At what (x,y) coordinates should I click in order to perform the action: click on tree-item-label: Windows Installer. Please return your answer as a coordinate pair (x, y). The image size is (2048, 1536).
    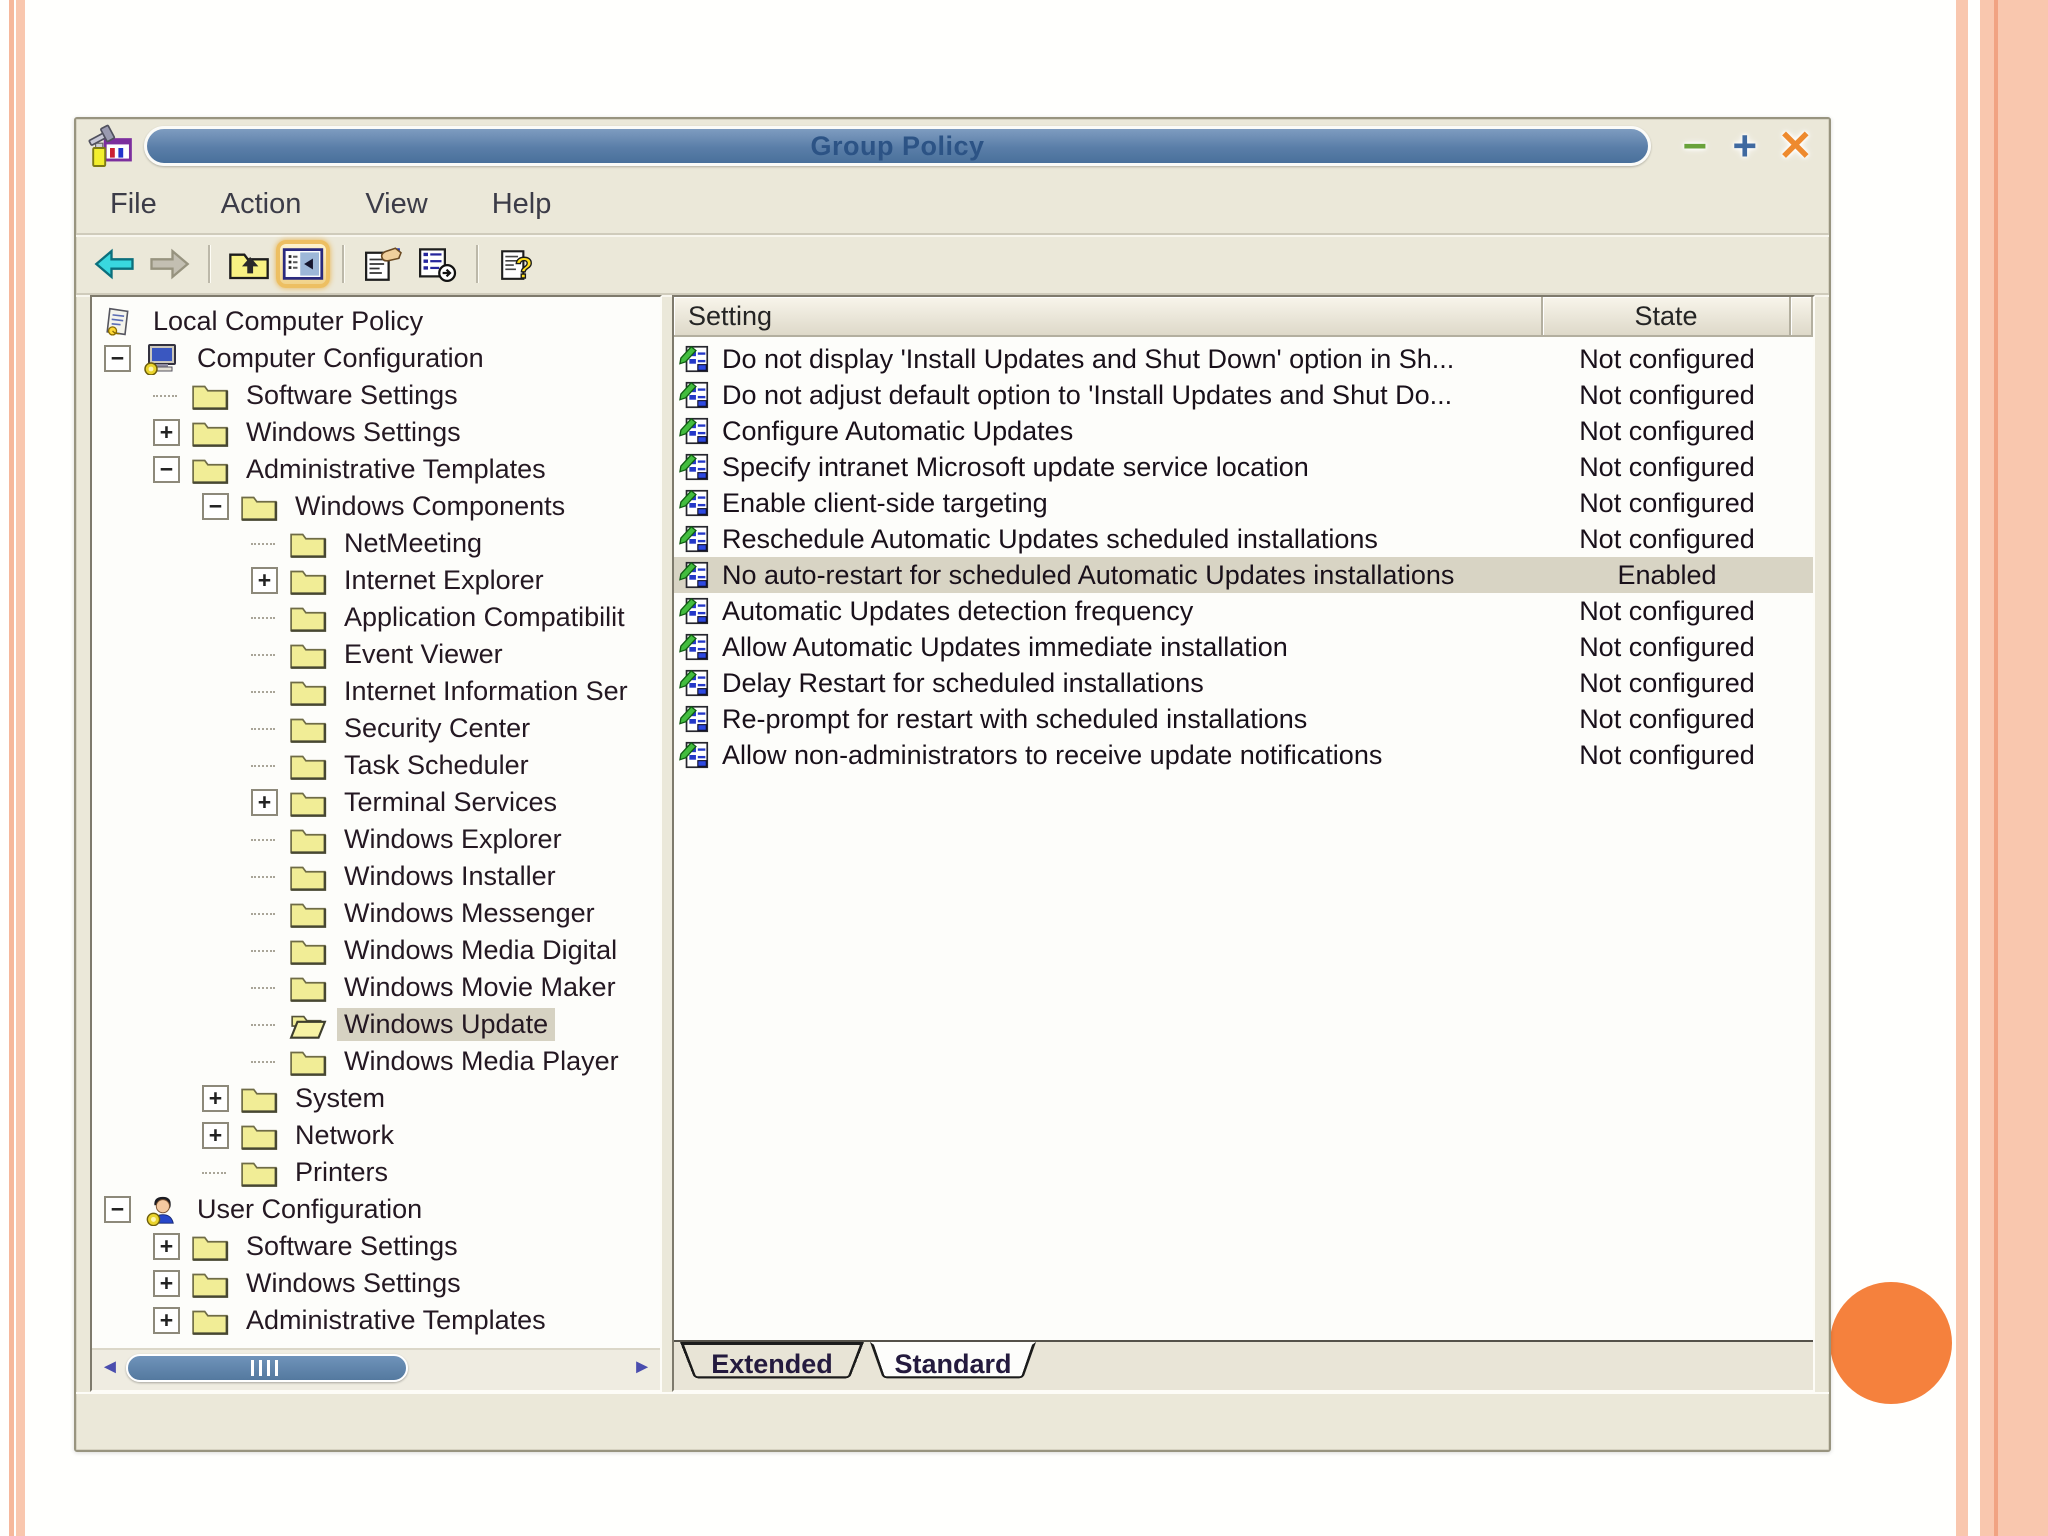
    Looking at the image, I should click on (450, 876).